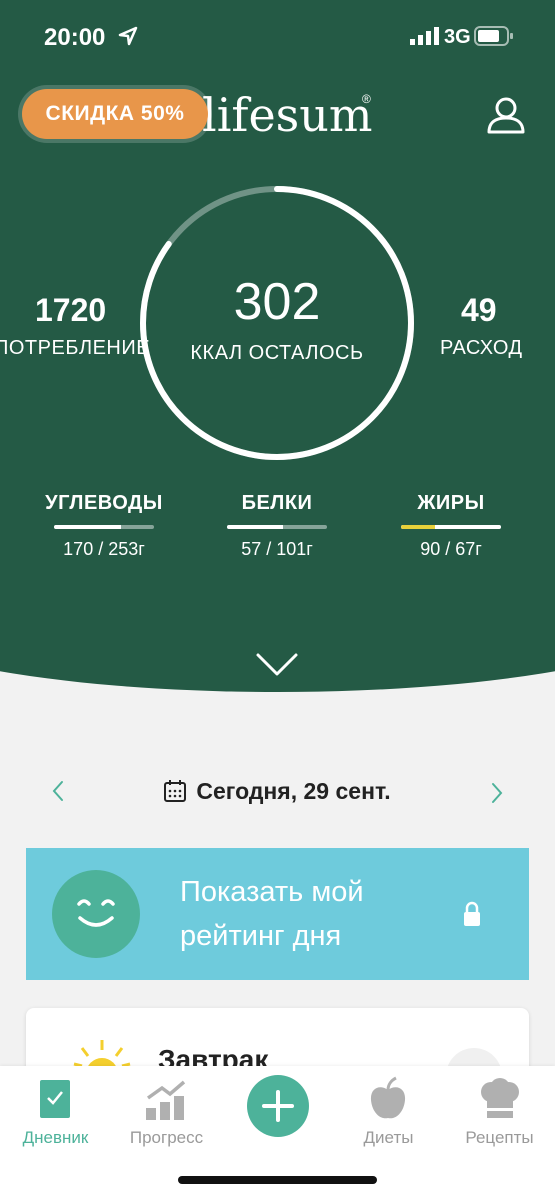 This screenshot has width=555, height=1200. Describe the element at coordinates (71, 310) in the screenshot. I see `consumed-value: 1720` at that location.